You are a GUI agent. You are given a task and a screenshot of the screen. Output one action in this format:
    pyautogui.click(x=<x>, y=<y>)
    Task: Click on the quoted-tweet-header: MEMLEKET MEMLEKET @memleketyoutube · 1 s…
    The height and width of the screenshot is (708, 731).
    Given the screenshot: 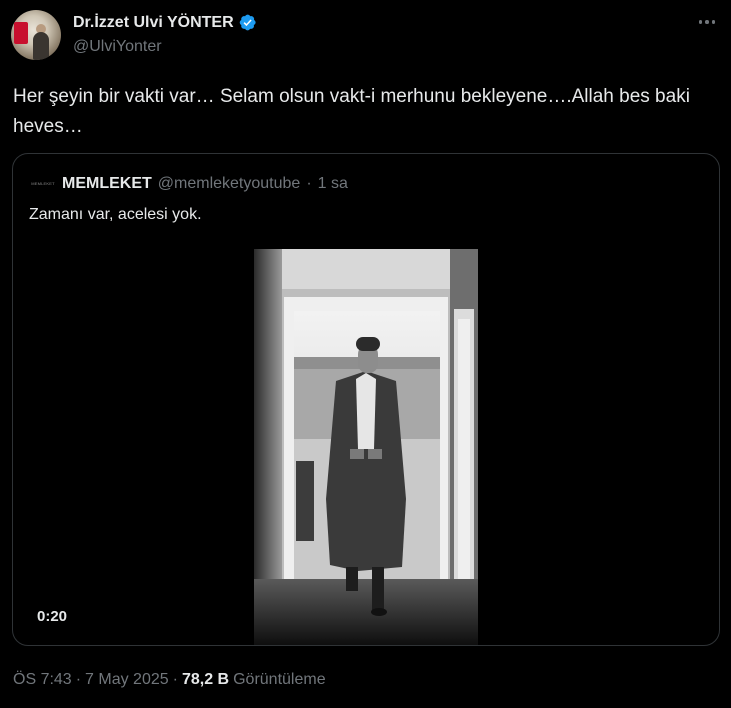 What is the action you would take?
    pyautogui.click(x=189, y=184)
    